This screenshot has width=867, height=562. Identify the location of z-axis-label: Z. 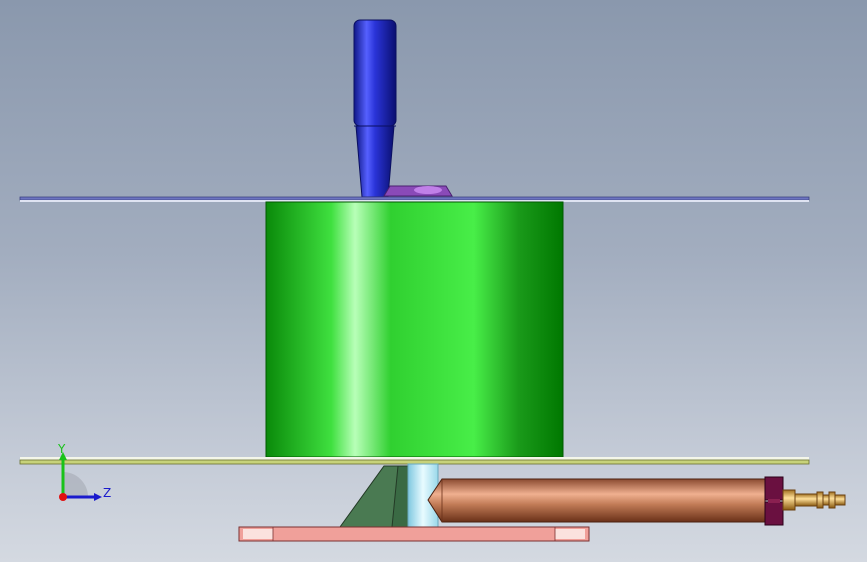
(107, 493).